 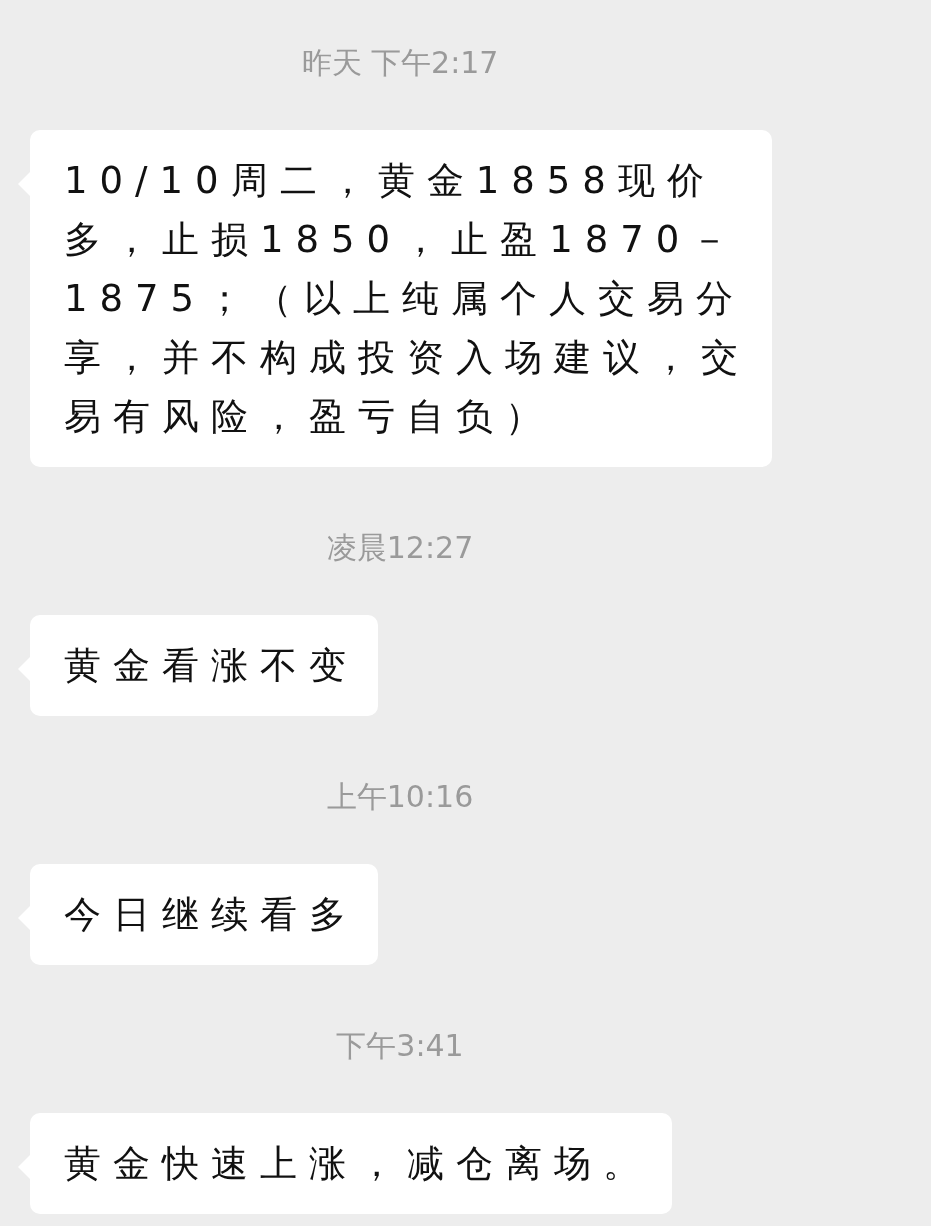 What do you see at coordinates (400, 1046) in the screenshot?
I see `message-timestamp: 下午3:41` at bounding box center [400, 1046].